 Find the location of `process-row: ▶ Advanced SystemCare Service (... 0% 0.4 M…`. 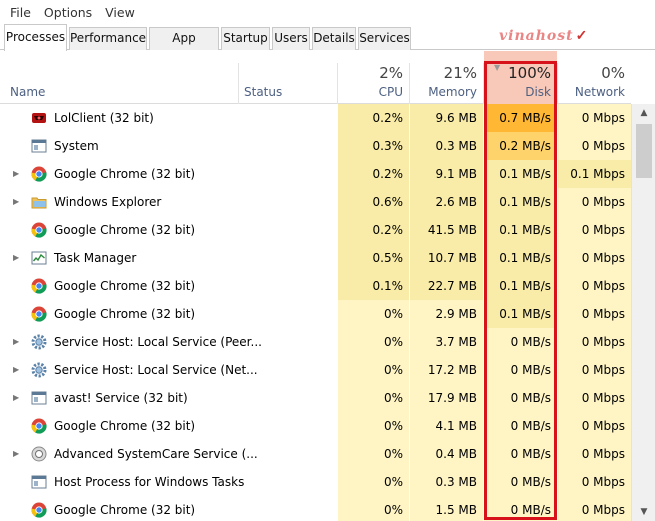

process-row: ▶ Advanced SystemCare Service (... 0% 0.4 M… is located at coordinates (315, 454).